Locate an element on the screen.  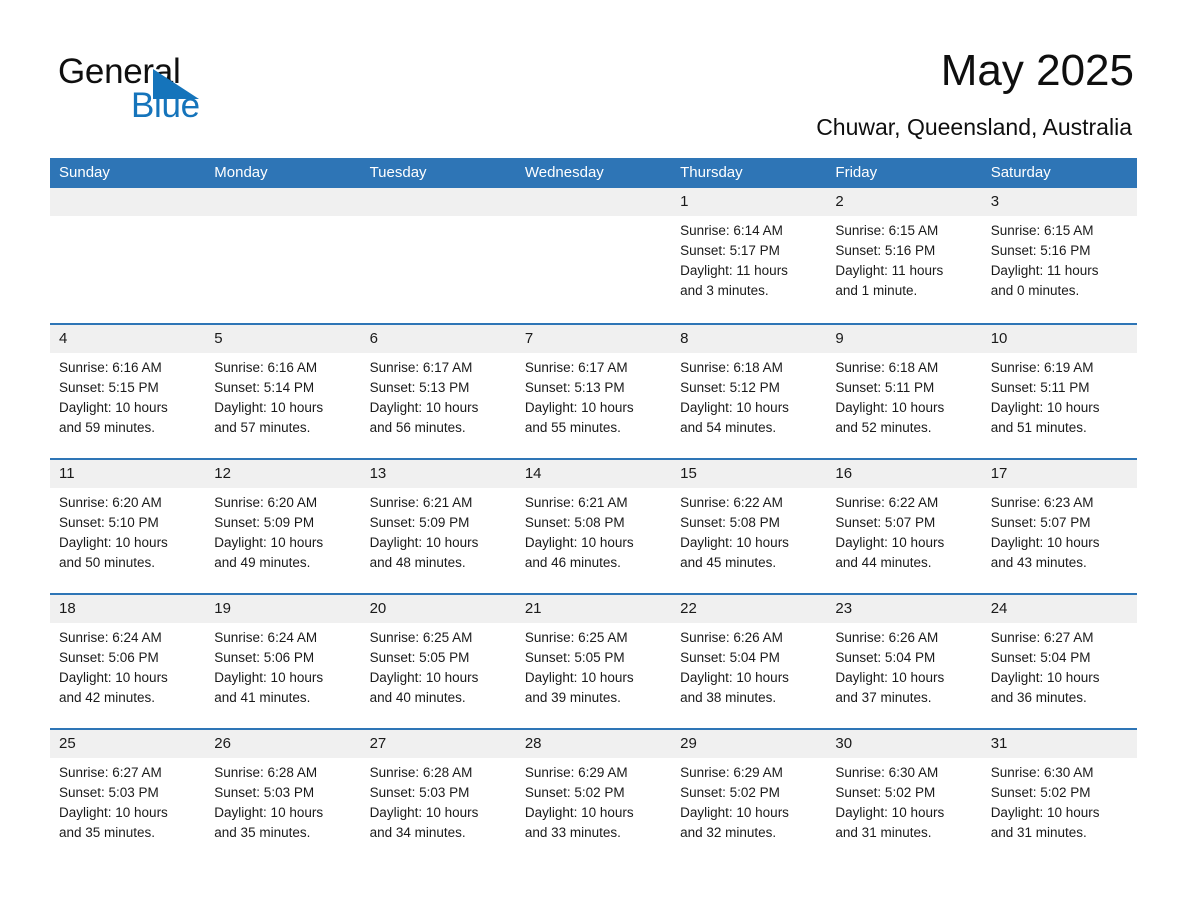
sunrise-line: Sunrise: 6:21 AM is located at coordinates (576, 502).